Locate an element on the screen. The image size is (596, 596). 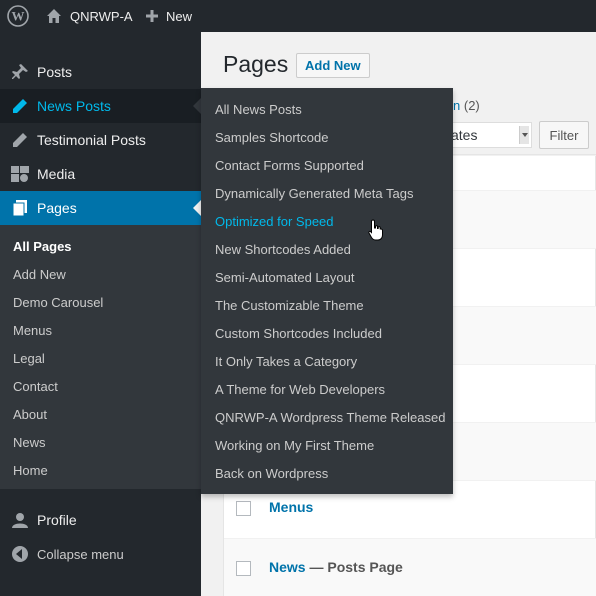
pushpin-icon is located at coordinates (20, 72).